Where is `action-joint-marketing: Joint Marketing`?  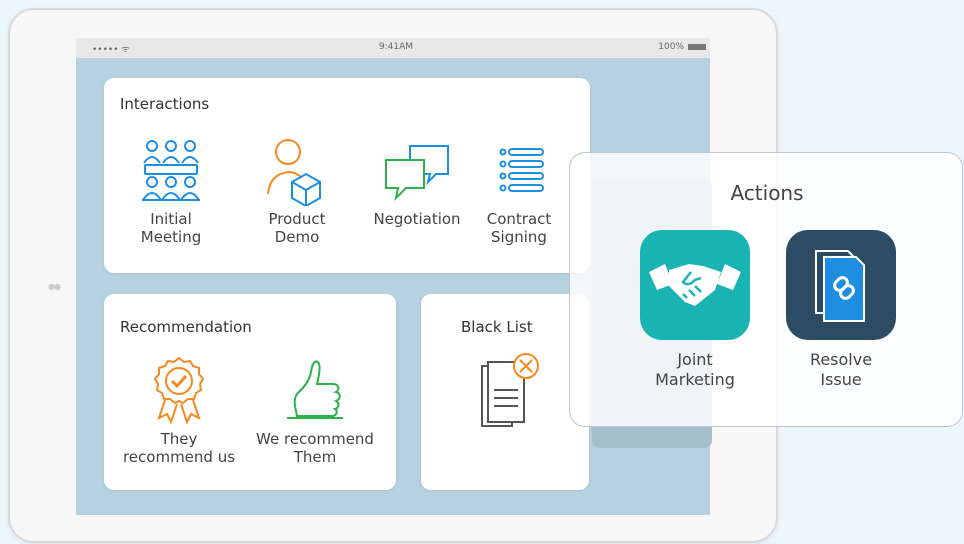 action-joint-marketing: Joint Marketing is located at coordinates (695, 310).